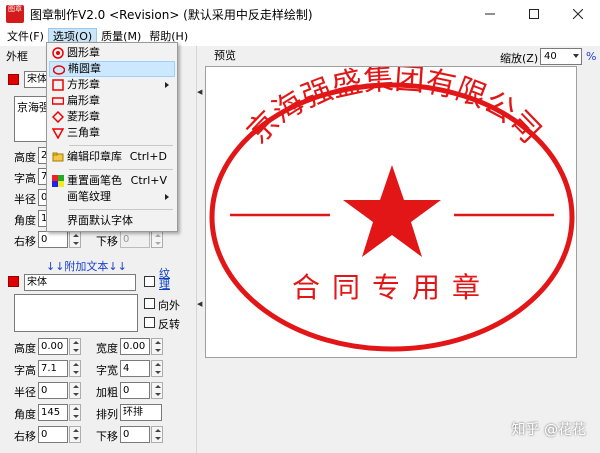  Describe the element at coordinates (519, 58) in the screenshot. I see `zoom-label: 缩放(Z)` at that location.